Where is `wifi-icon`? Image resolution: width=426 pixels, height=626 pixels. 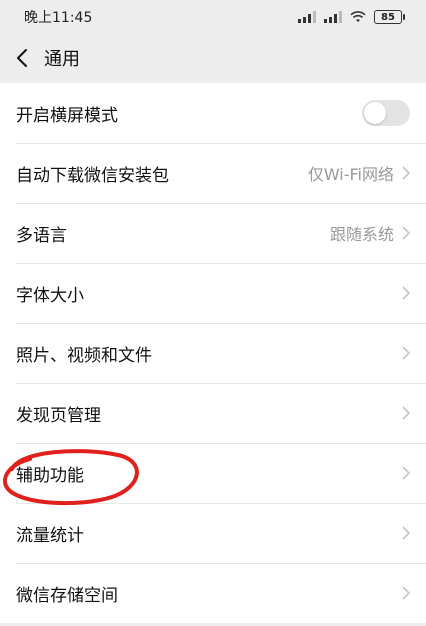 wifi-icon is located at coordinates (358, 16).